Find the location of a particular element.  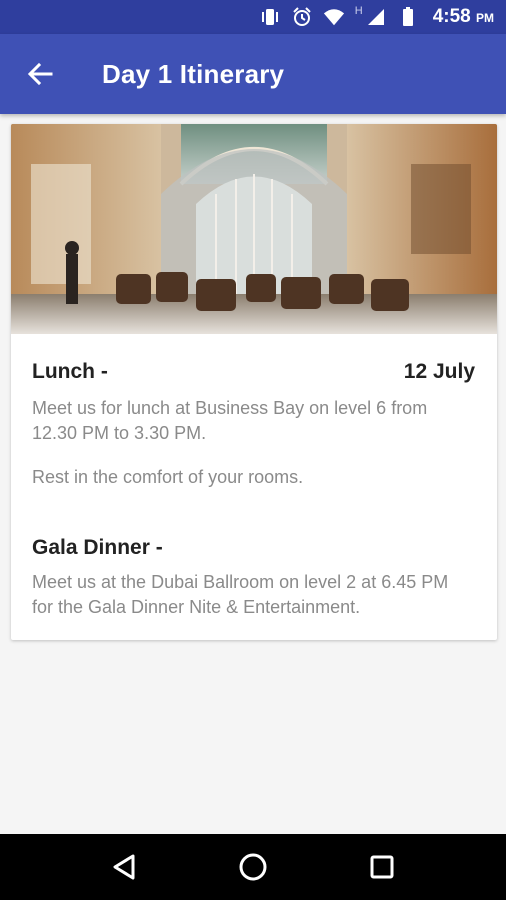

recents-square-icon is located at coordinates (382, 867).